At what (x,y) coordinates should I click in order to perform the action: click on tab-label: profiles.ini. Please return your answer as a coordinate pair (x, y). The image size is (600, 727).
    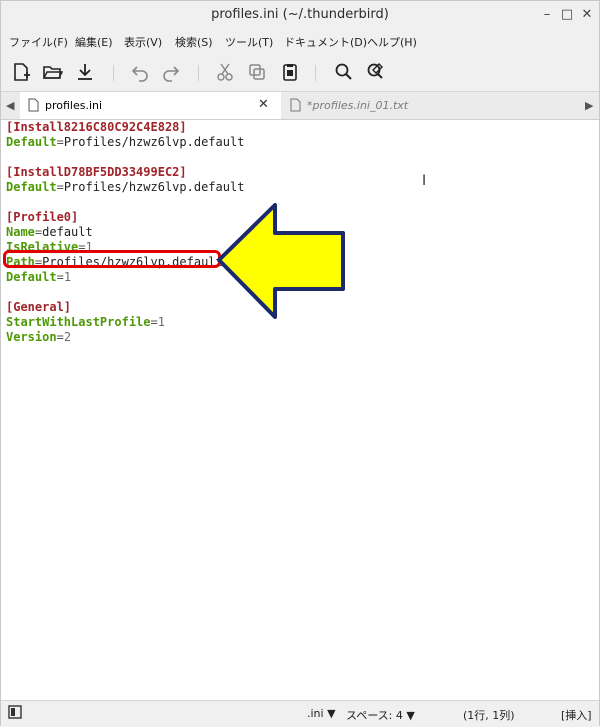
    Looking at the image, I should click on (74, 105).